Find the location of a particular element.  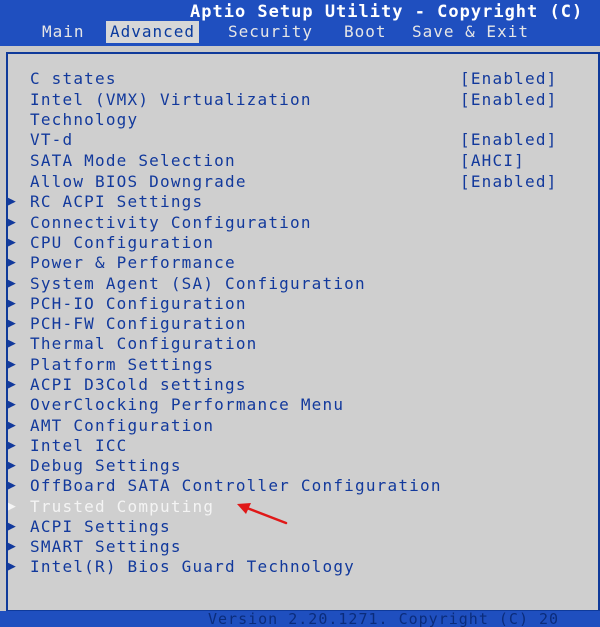

tab-security: Security is located at coordinates (270, 32).